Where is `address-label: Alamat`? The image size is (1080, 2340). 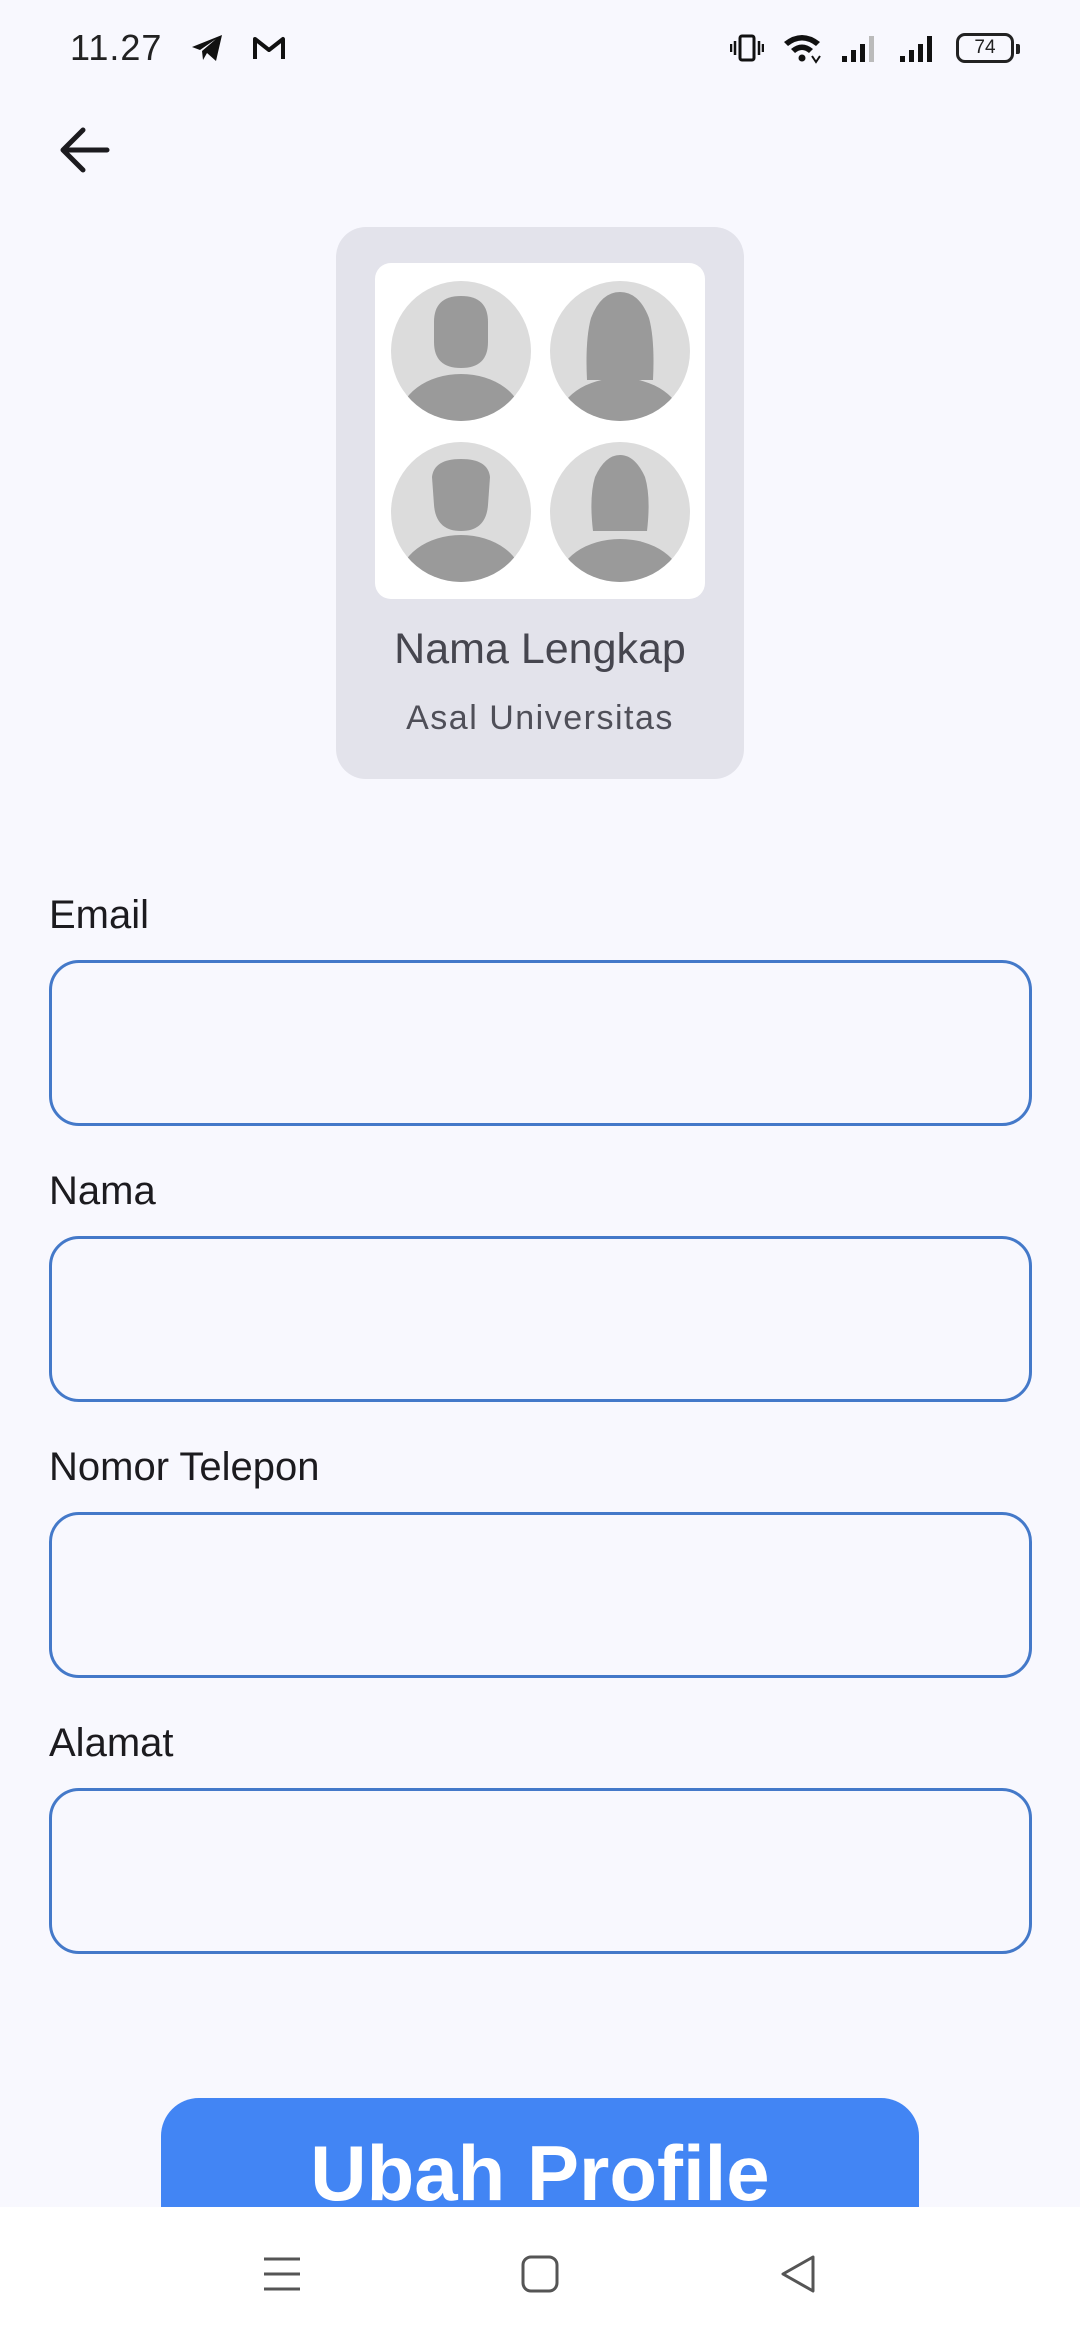 address-label: Alamat is located at coordinates (111, 1743).